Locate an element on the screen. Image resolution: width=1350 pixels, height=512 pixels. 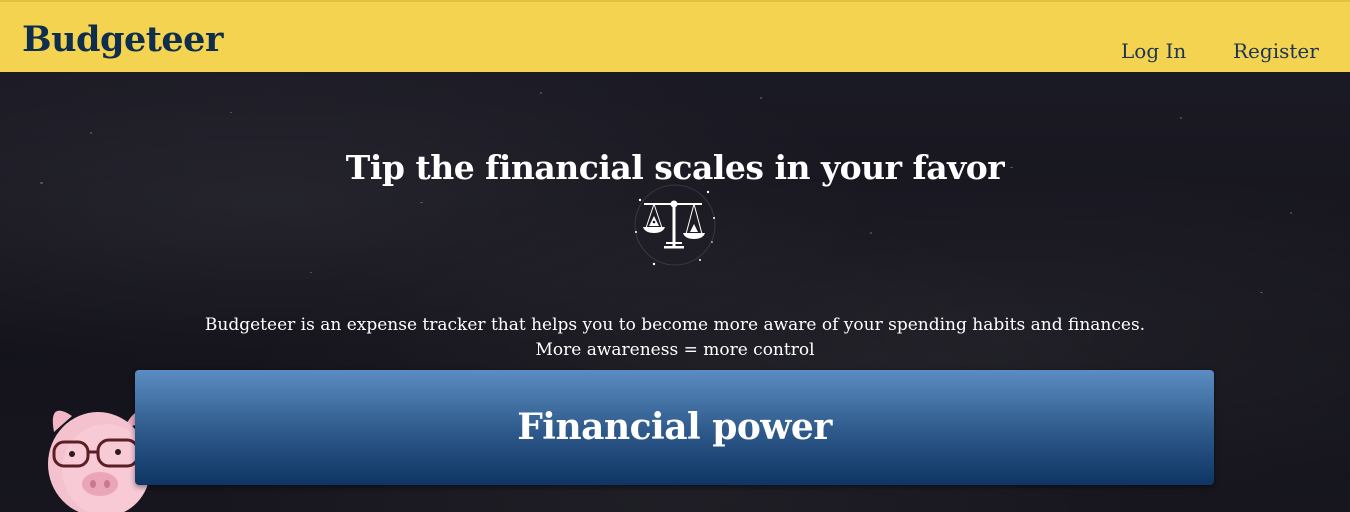
brand-logo: Budgeteer is located at coordinates (122, 40).